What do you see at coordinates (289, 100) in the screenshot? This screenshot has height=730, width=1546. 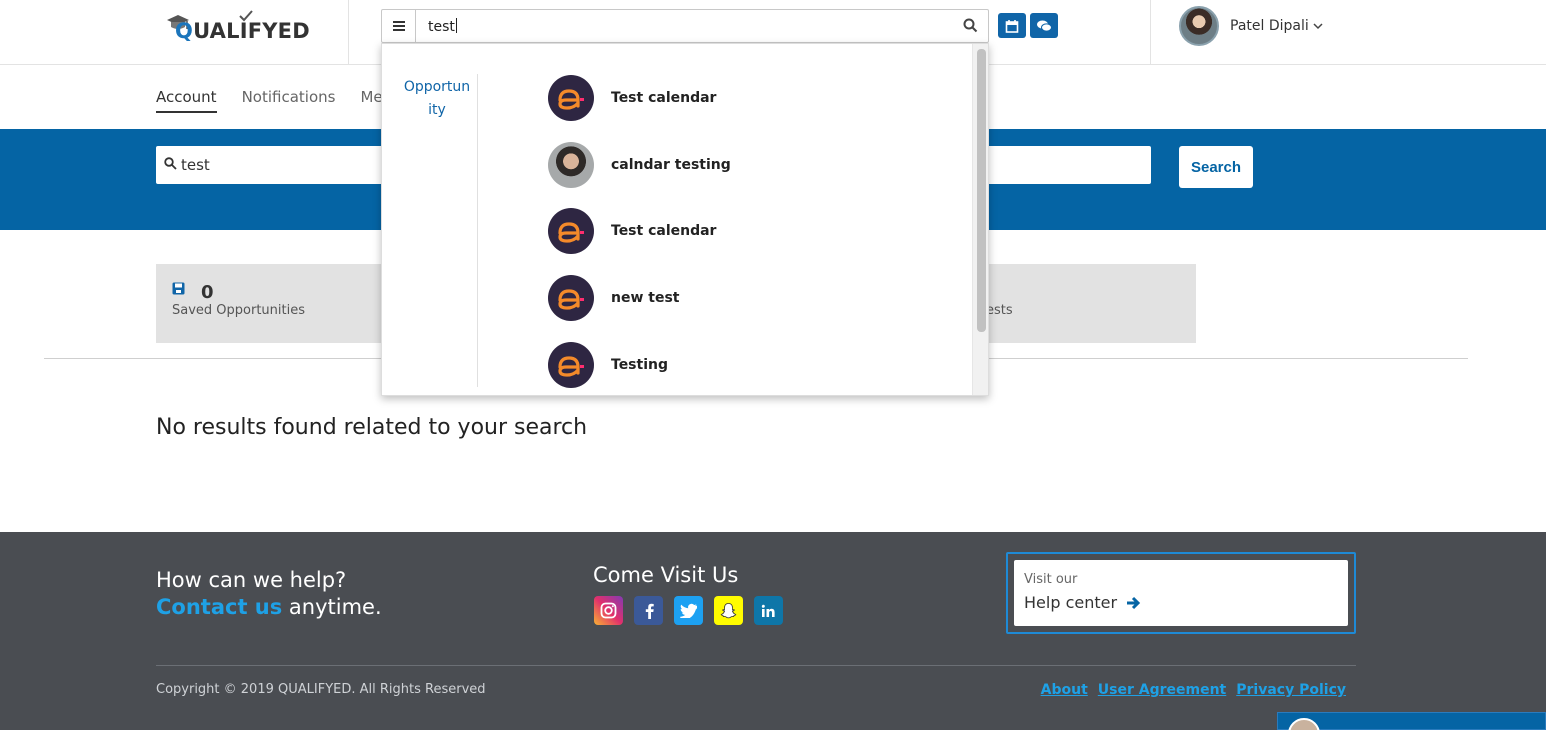 I see `tab-notifications: Notifications` at bounding box center [289, 100].